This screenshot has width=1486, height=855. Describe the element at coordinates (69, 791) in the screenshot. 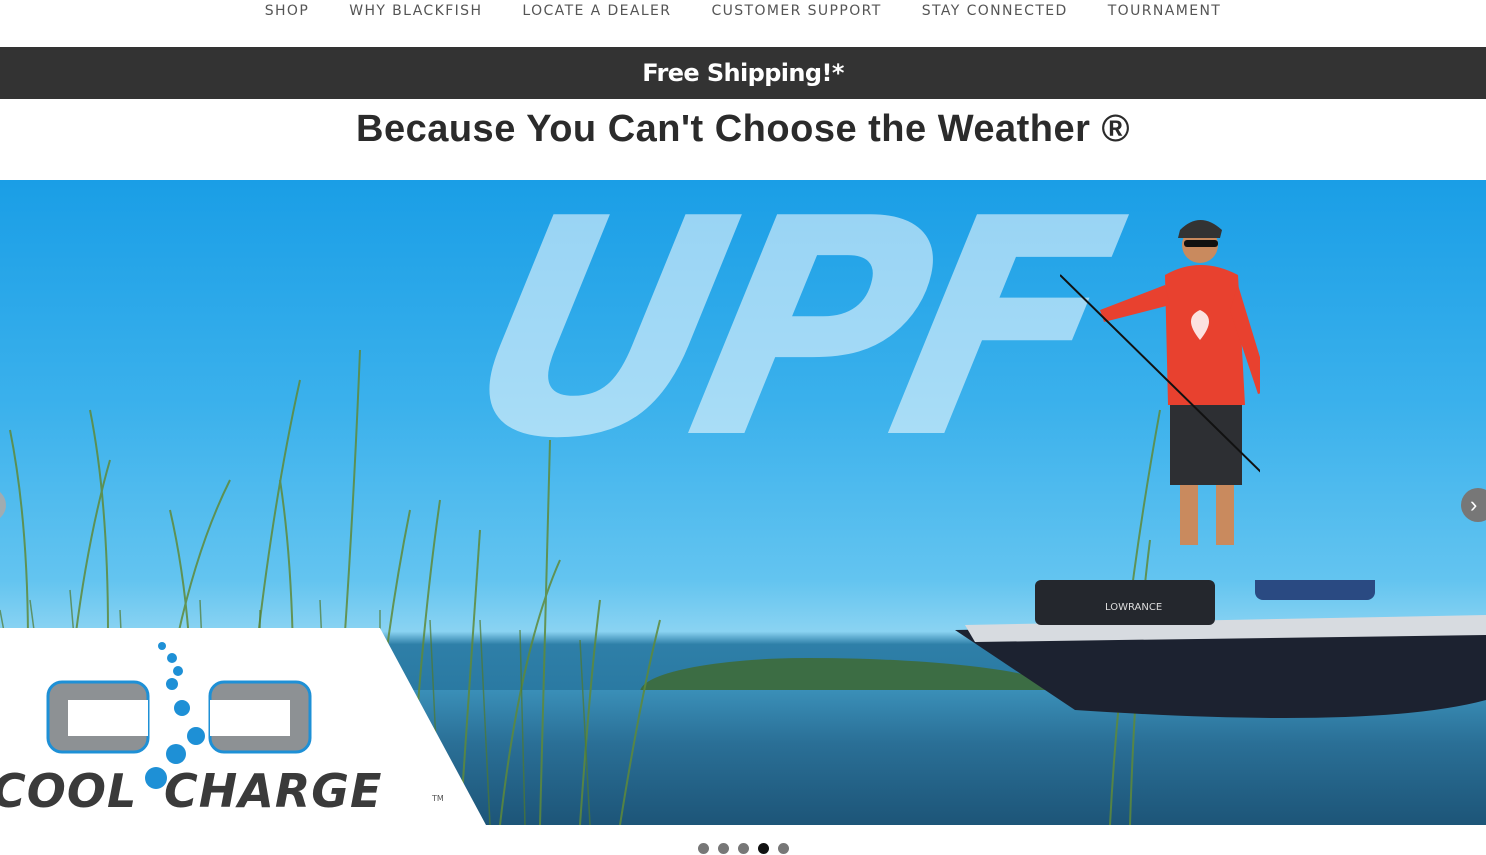

I see `logo-word-cool: COOL` at that location.